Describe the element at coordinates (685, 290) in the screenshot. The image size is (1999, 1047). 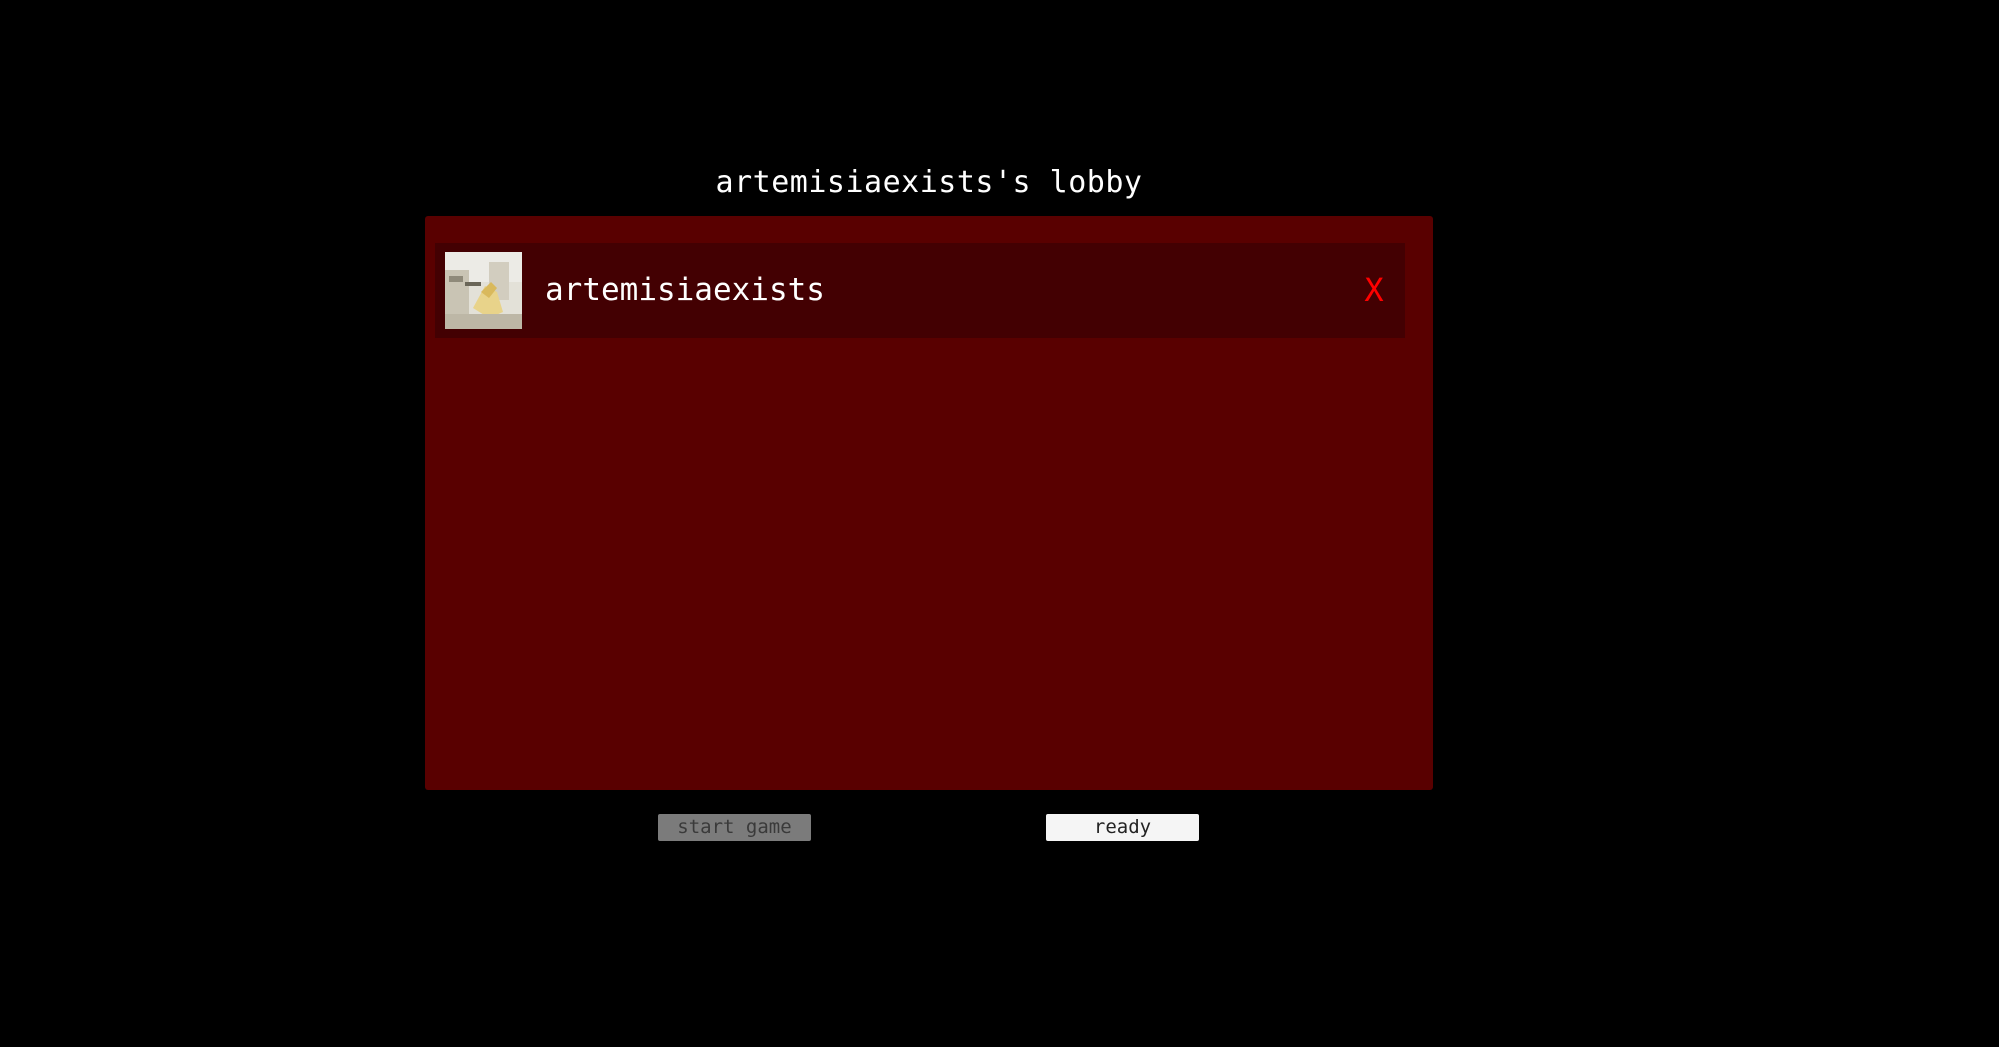
I see `player-name: artemisiaexists` at that location.